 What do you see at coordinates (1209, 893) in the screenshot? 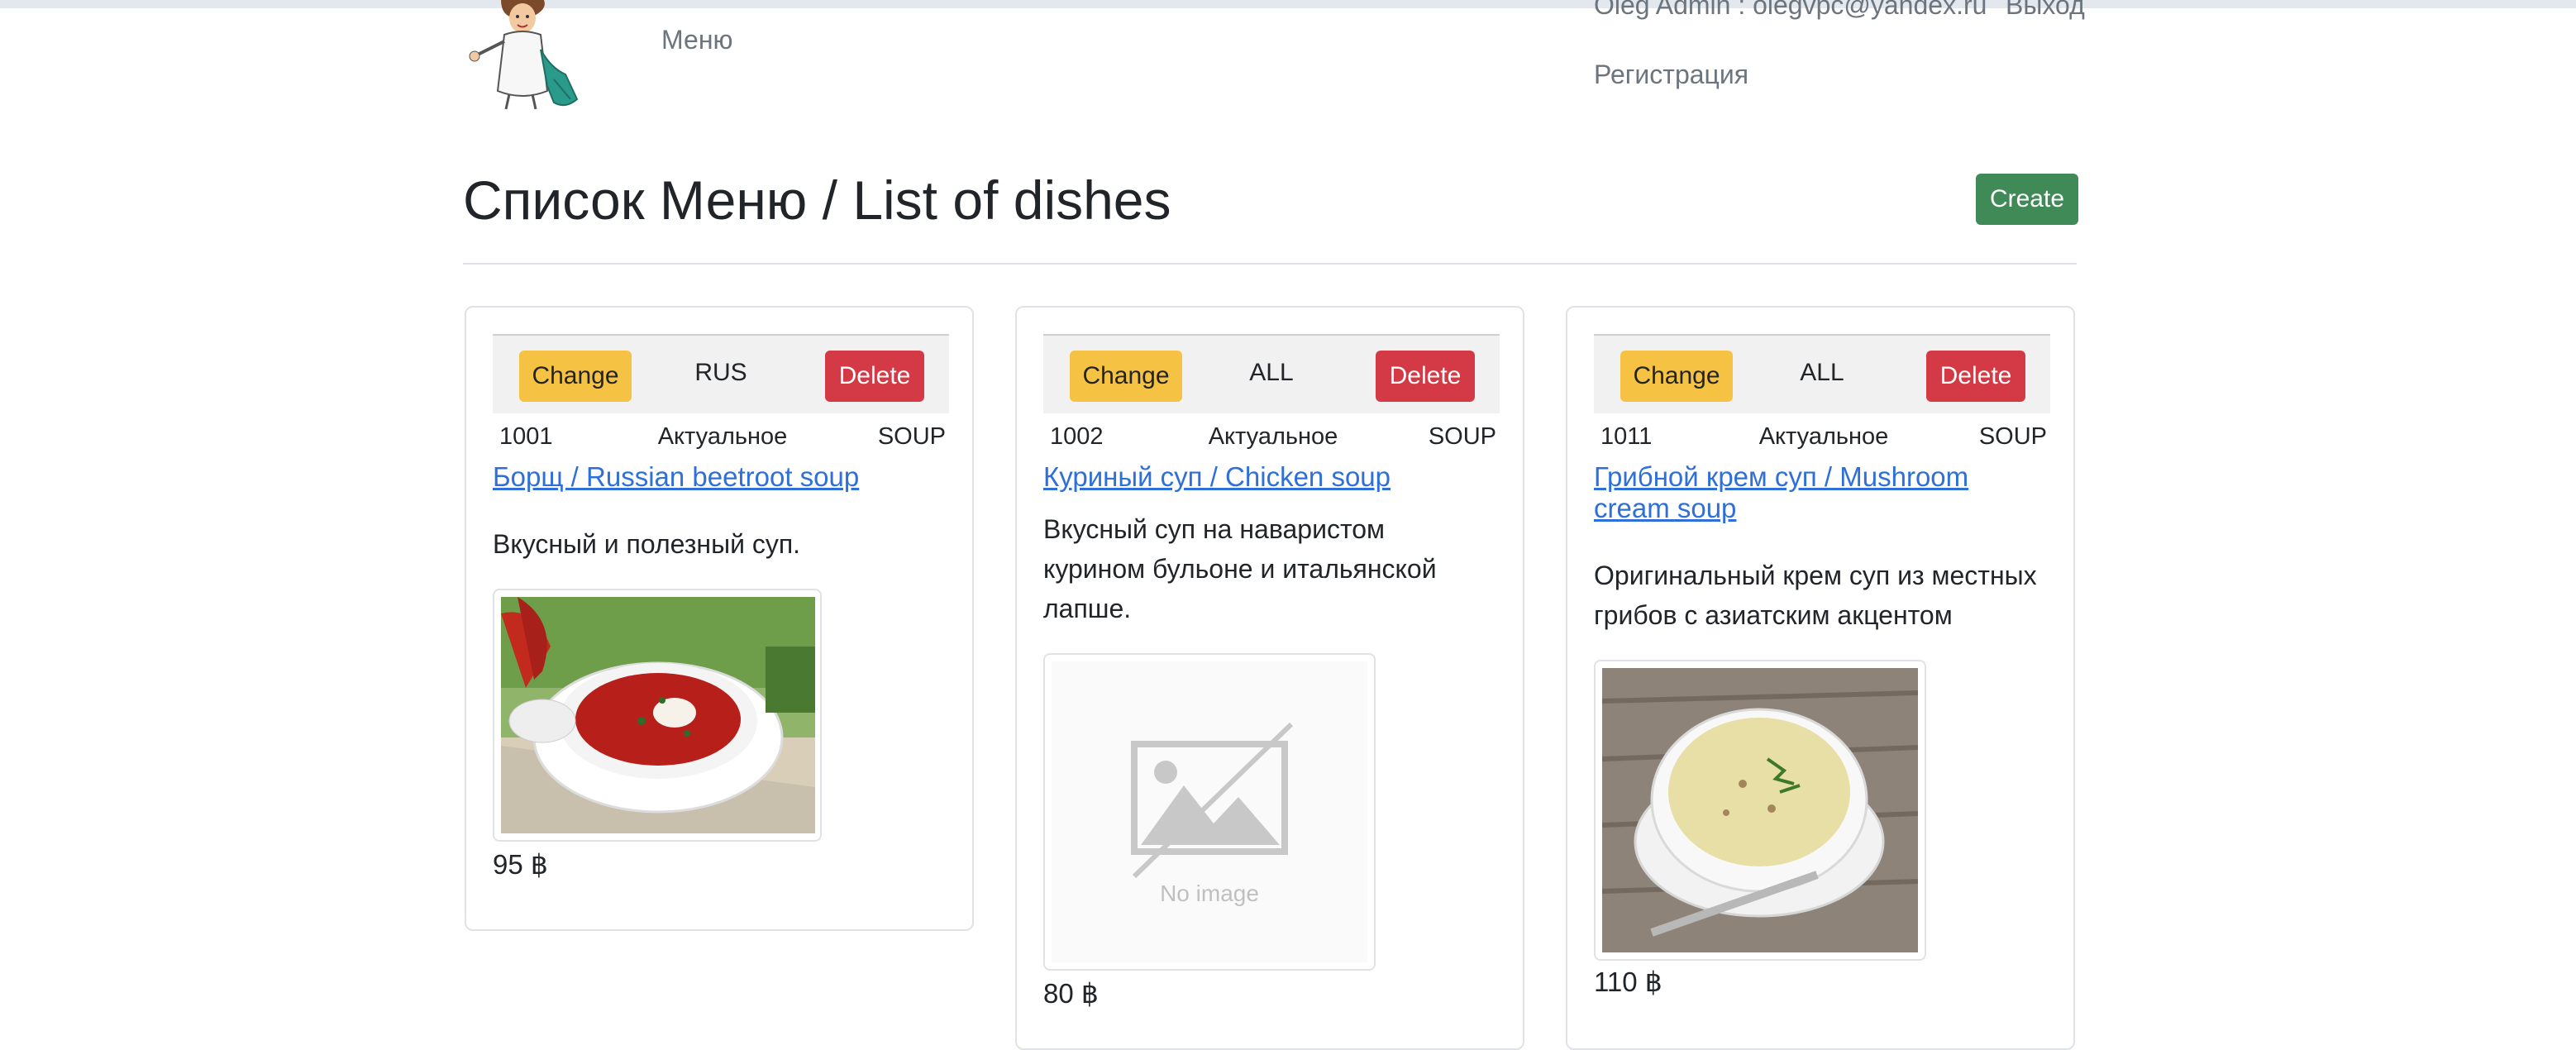
I see `no-image-text: No image` at bounding box center [1209, 893].